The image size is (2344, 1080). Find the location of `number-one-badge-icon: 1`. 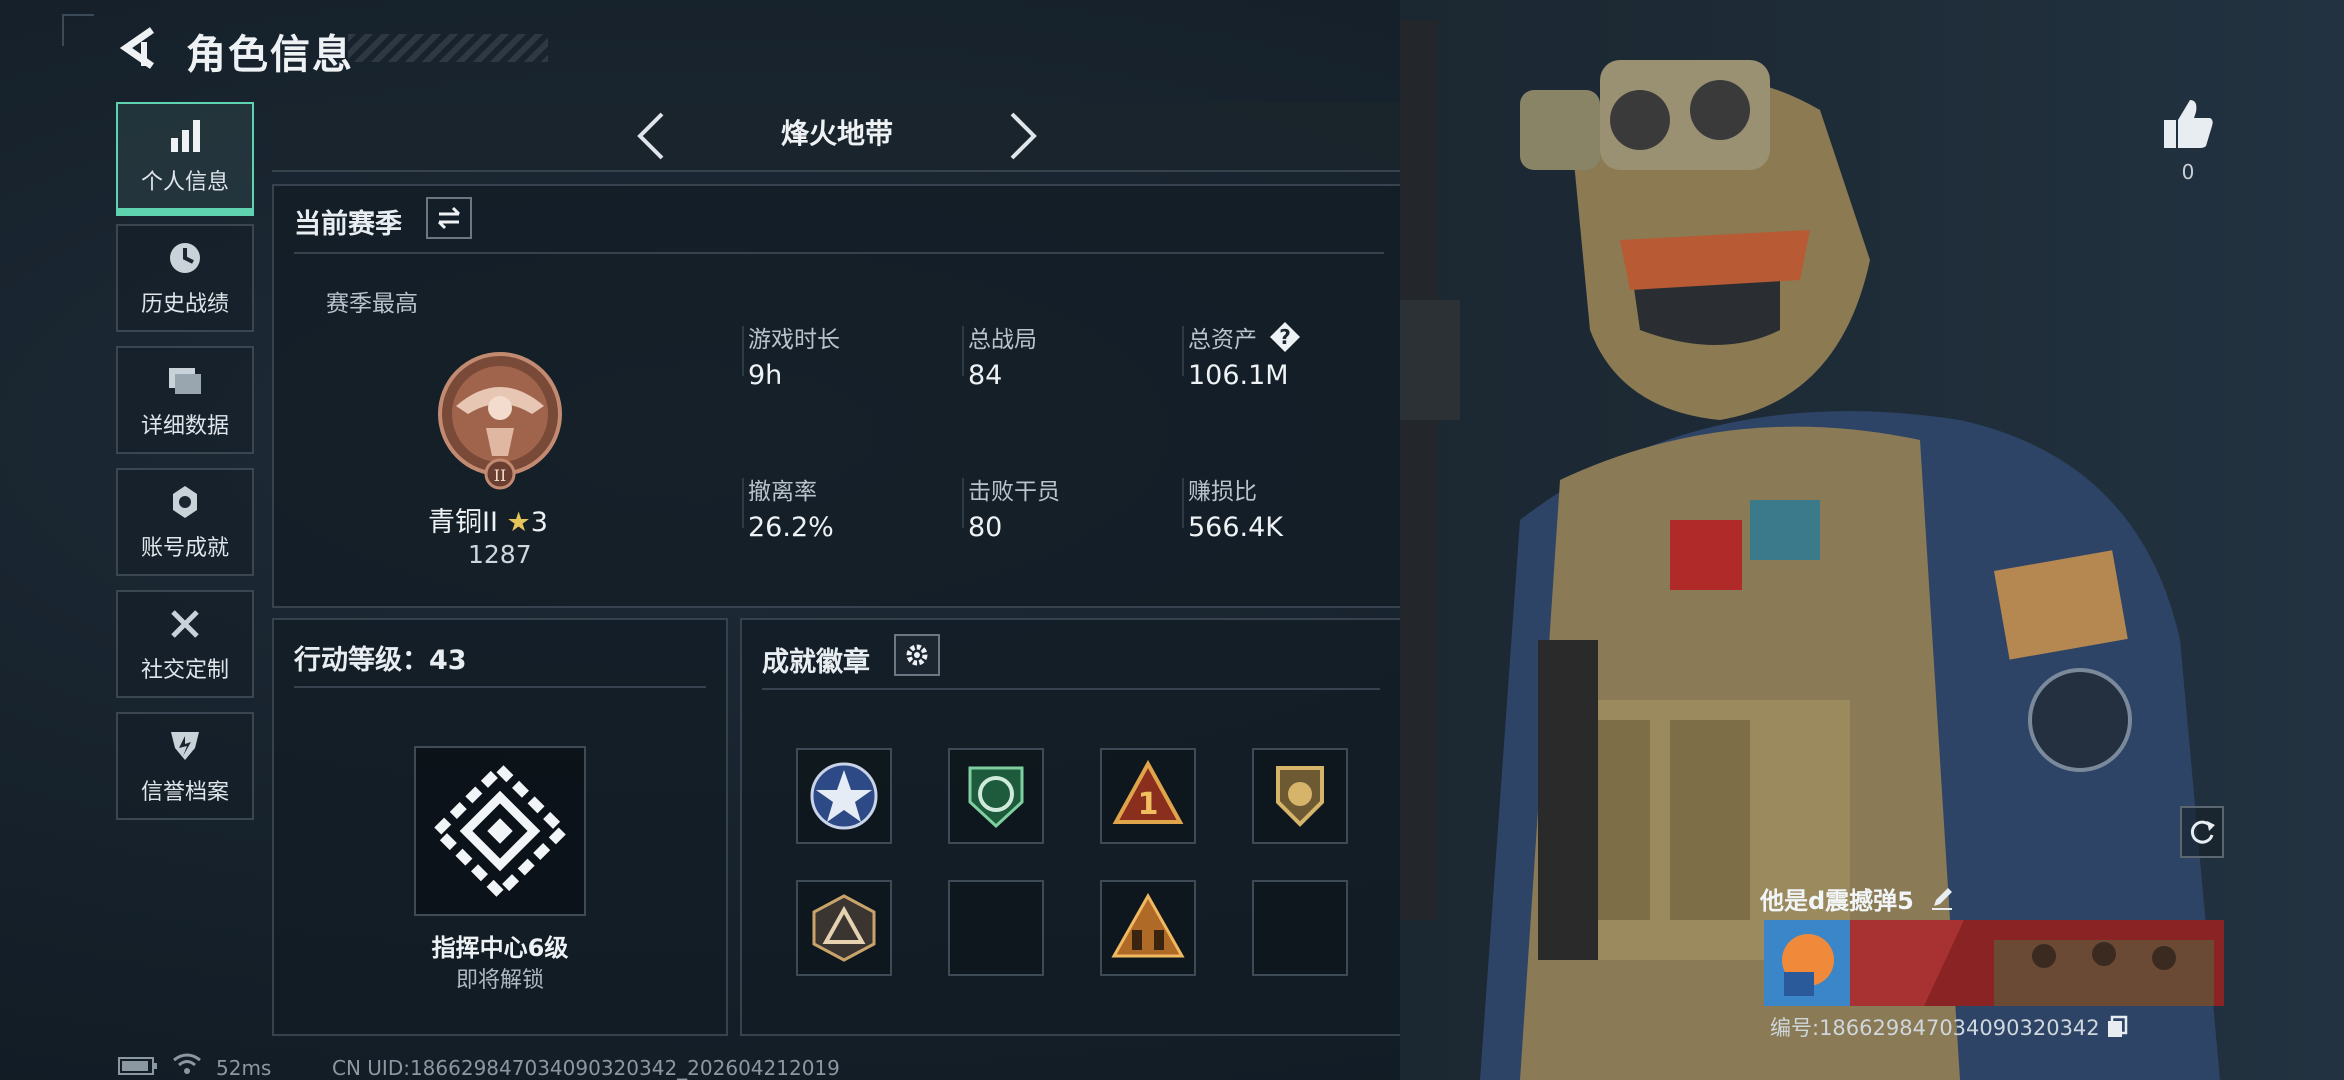

number-one-badge-icon: 1 is located at coordinates (1148, 791).